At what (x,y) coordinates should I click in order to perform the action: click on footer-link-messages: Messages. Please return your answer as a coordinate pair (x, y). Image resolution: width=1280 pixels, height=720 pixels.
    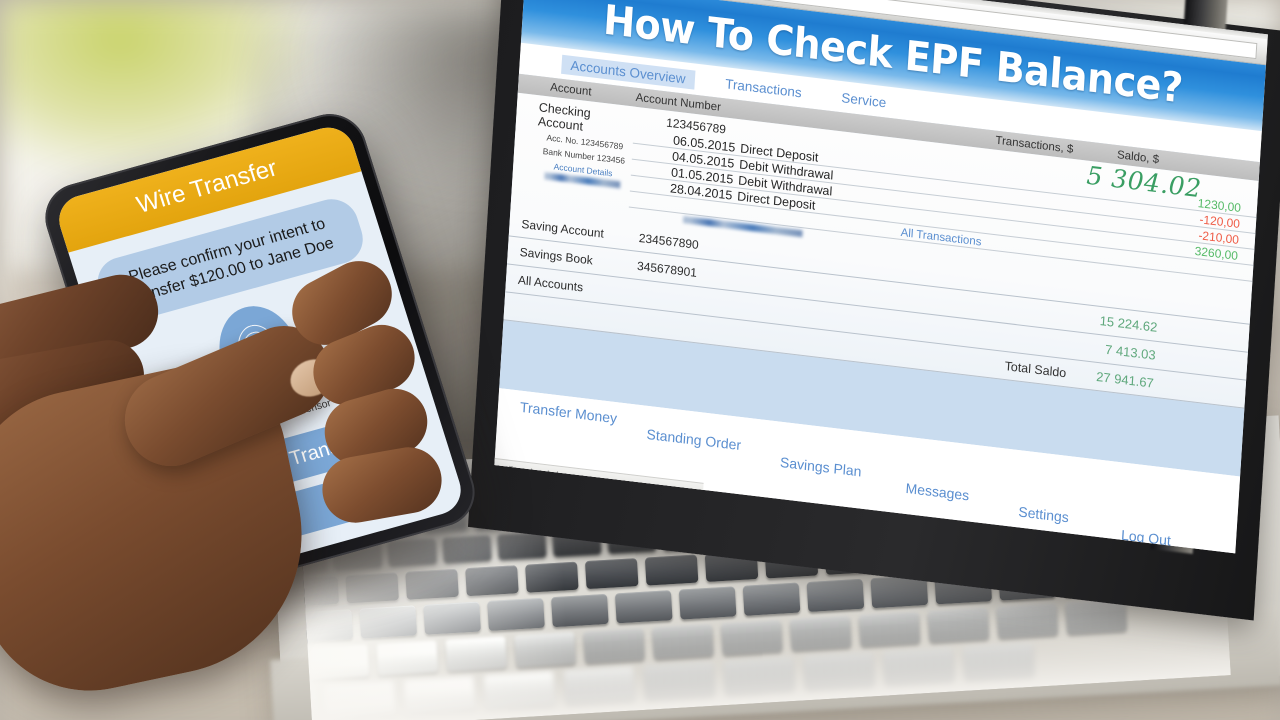
    Looking at the image, I should click on (937, 492).